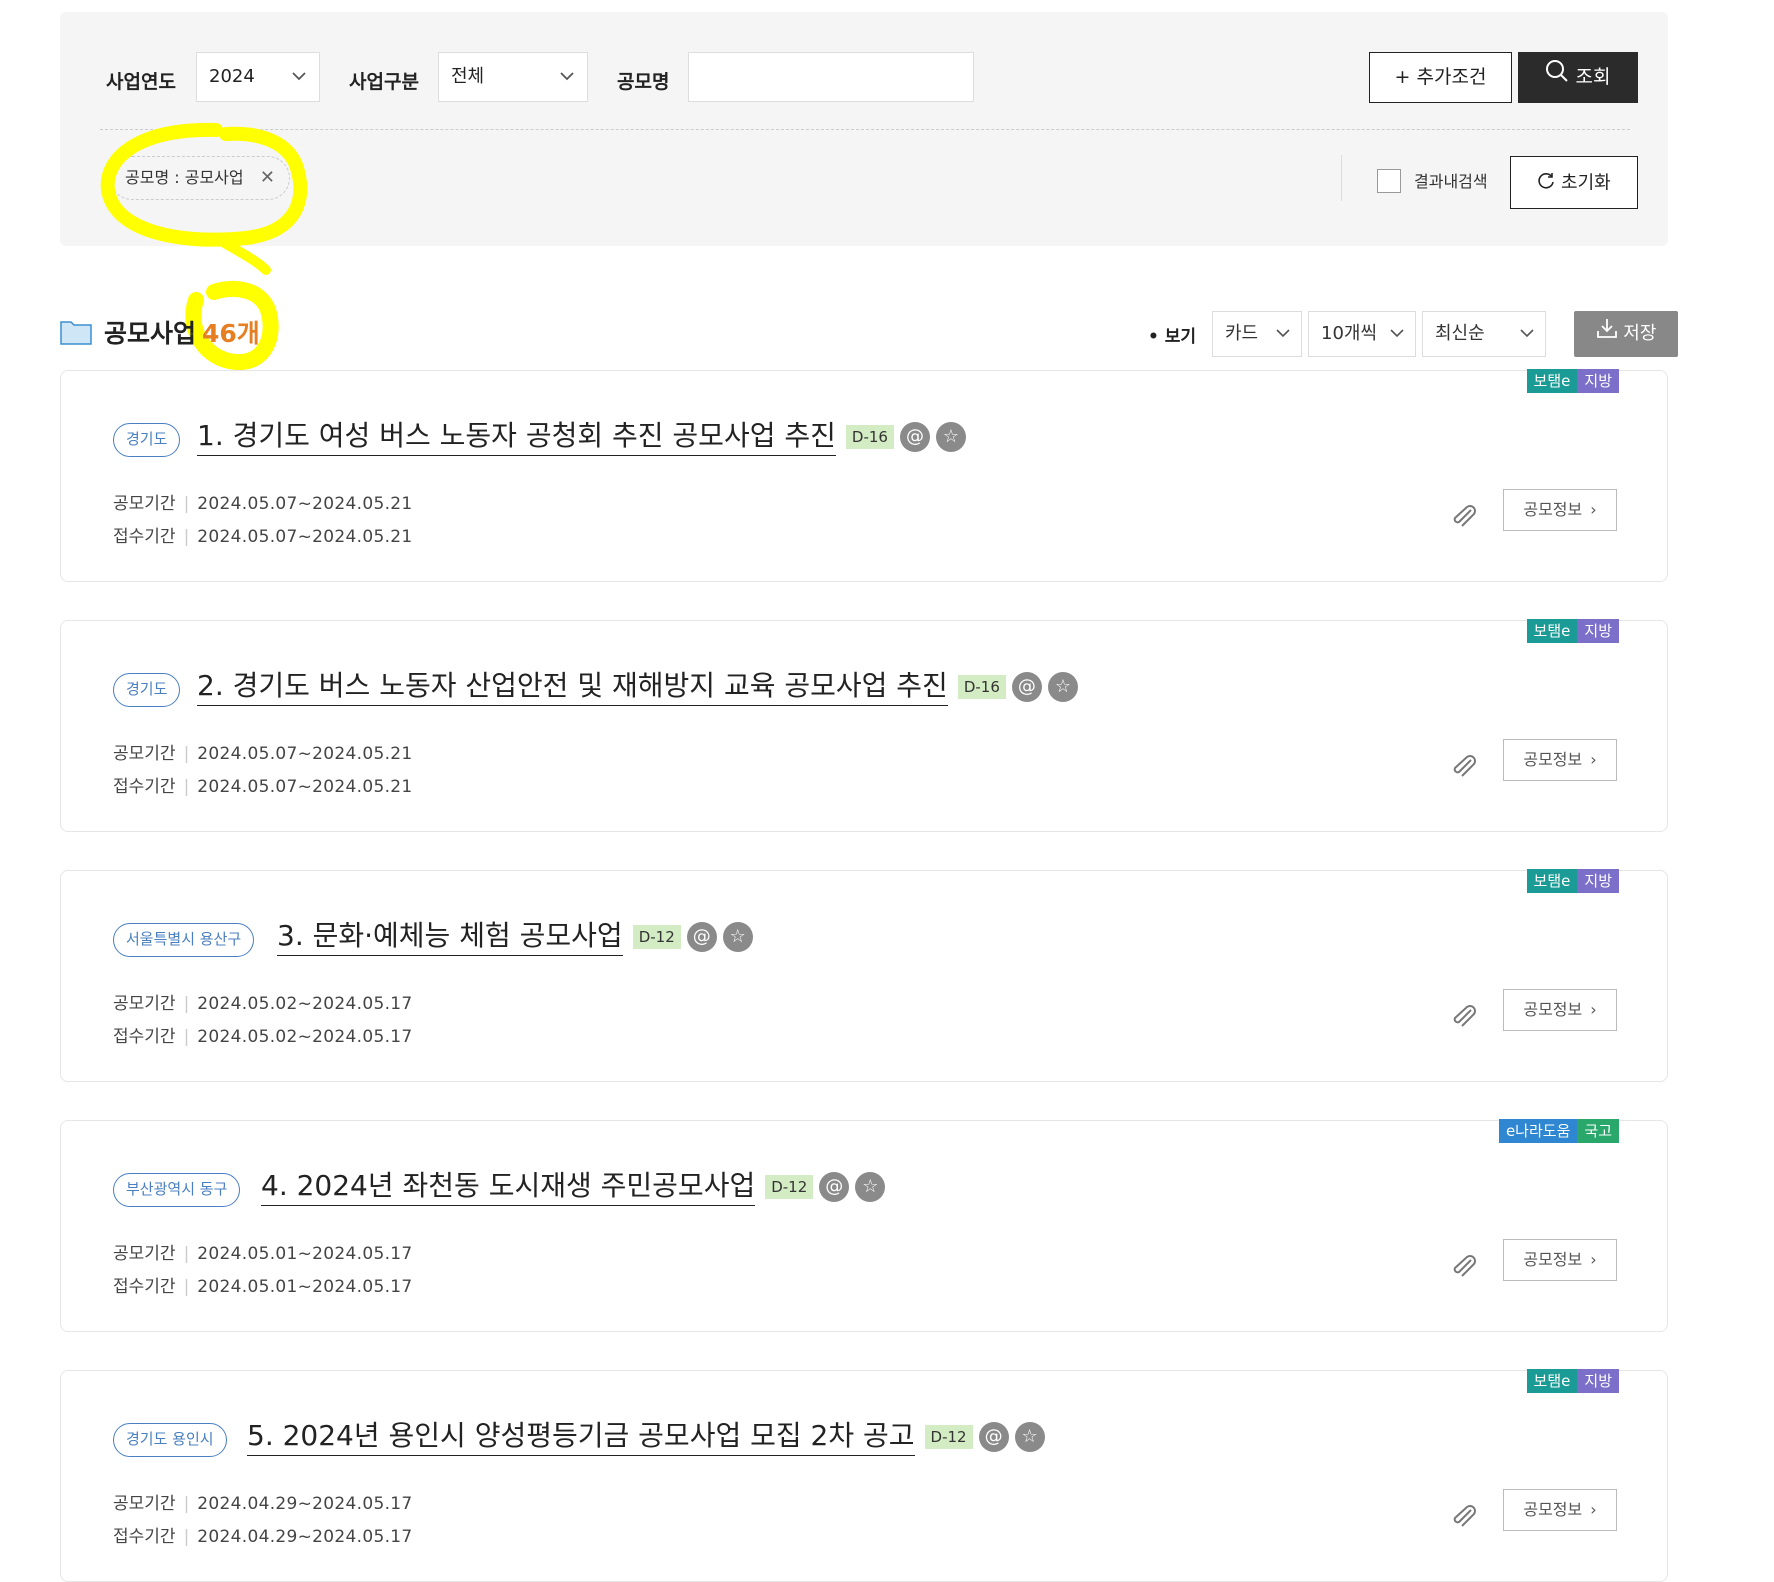 This screenshot has height=1582, width=1774. I want to click on folder-icon, so click(76, 332).